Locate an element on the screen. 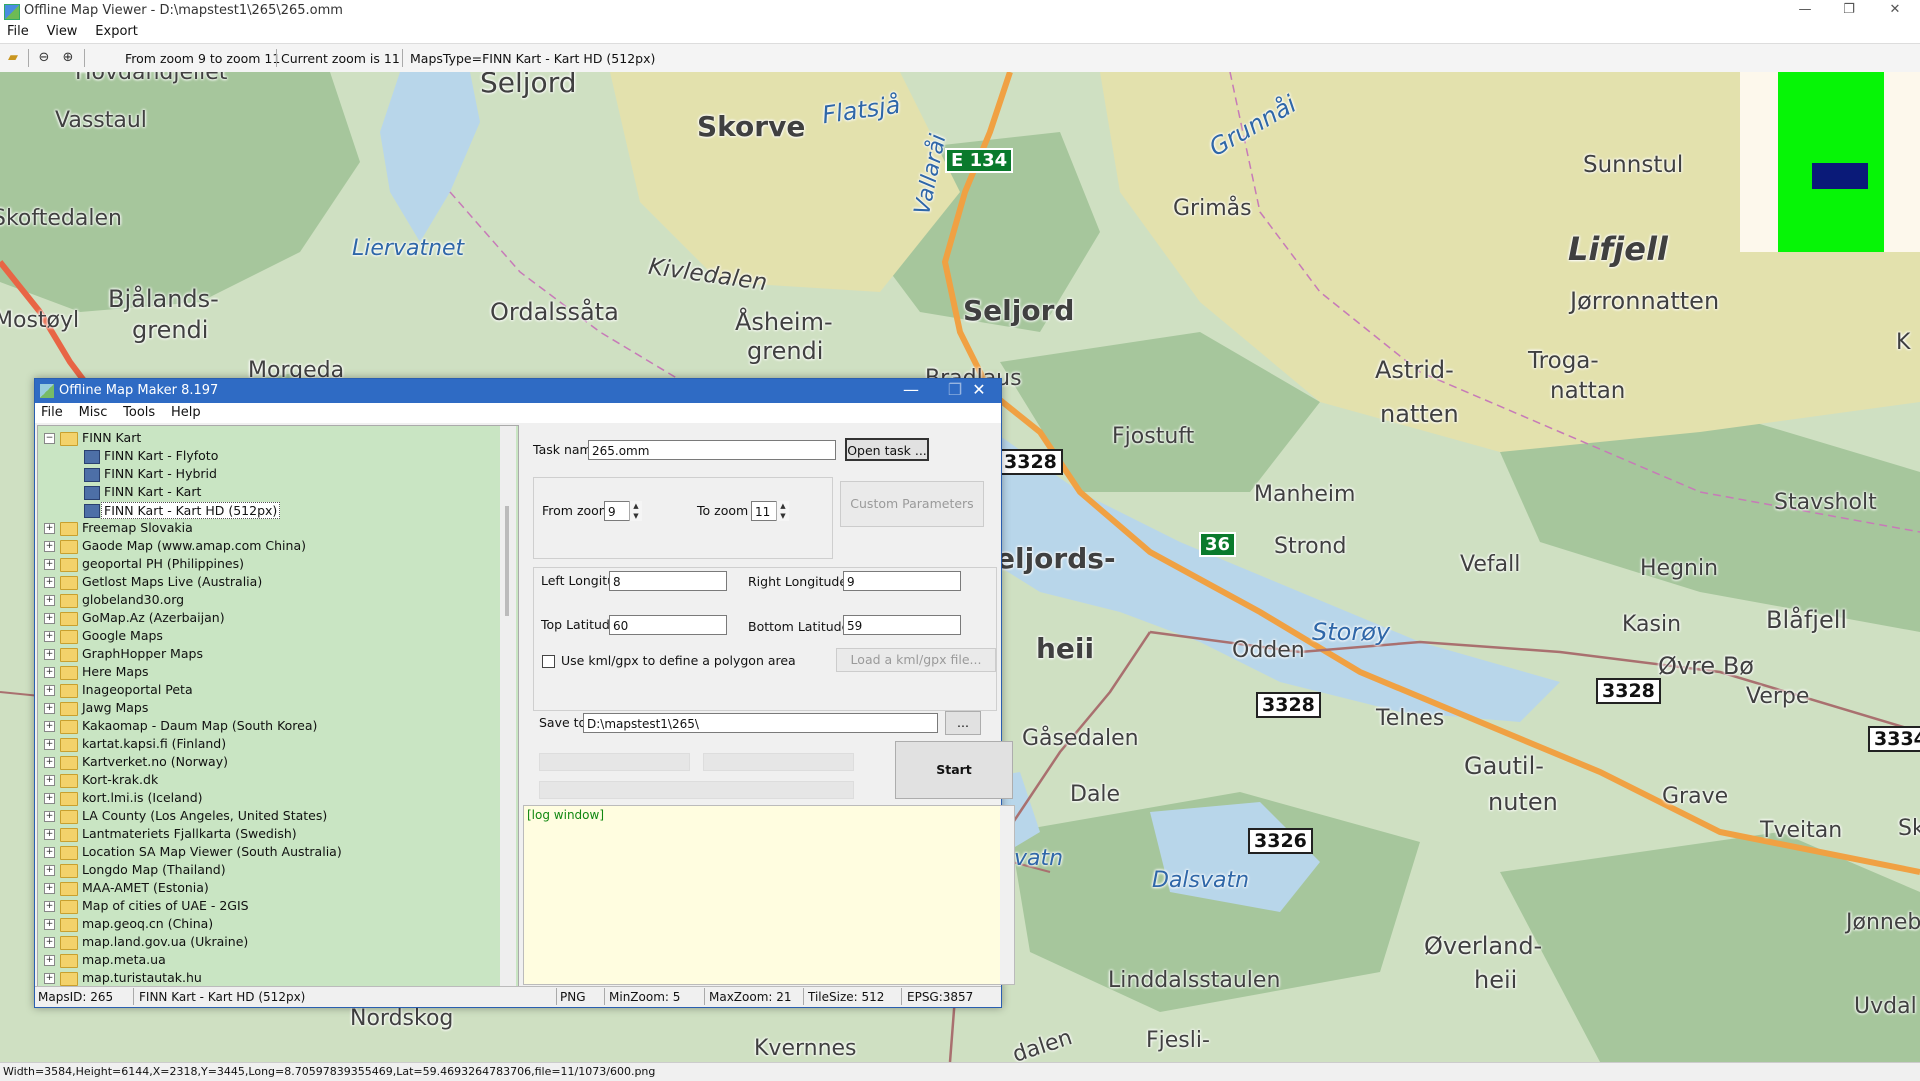 This screenshot has height=1081, width=1920. zoom-out-icon: ⊖ is located at coordinates (44, 58).